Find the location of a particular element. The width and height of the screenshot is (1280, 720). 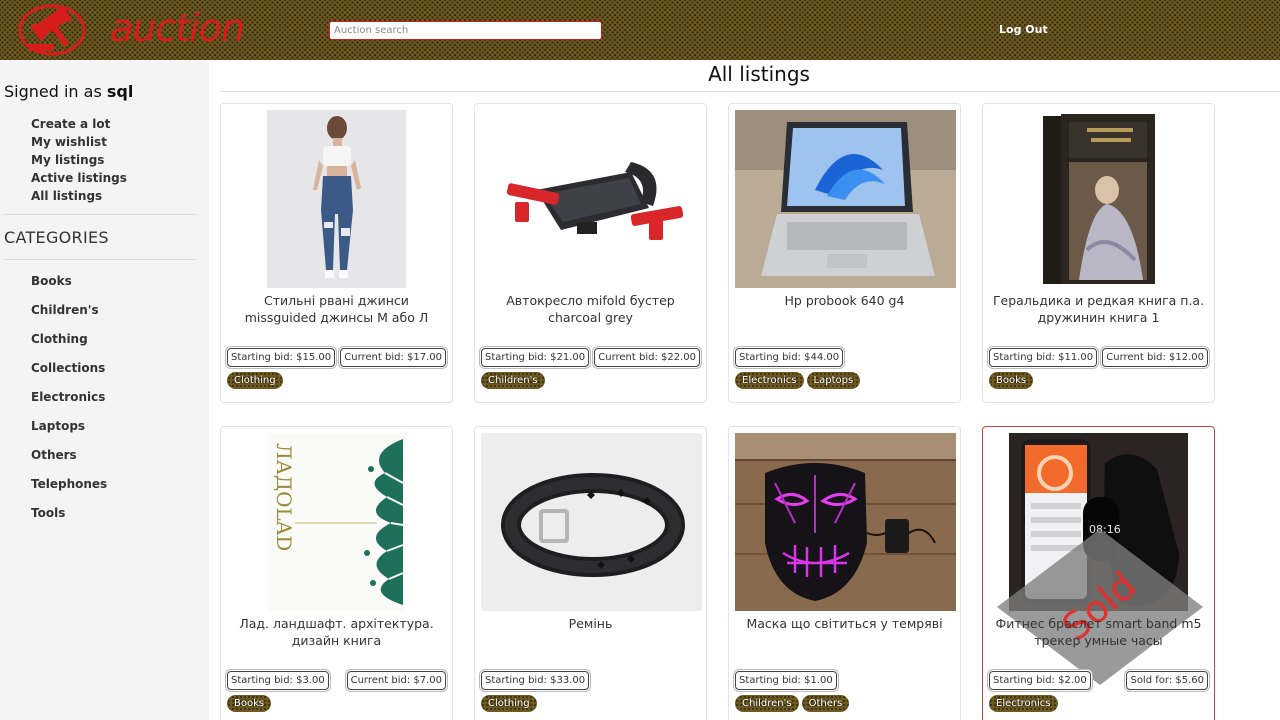

laptop-photo is located at coordinates (845, 199).